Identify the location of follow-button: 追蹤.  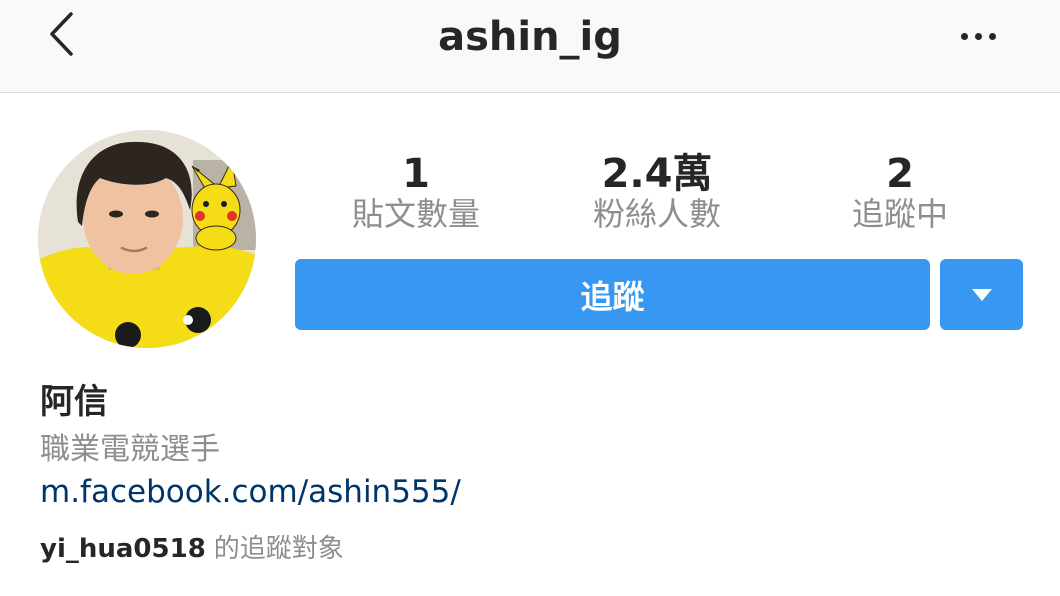
(612, 294).